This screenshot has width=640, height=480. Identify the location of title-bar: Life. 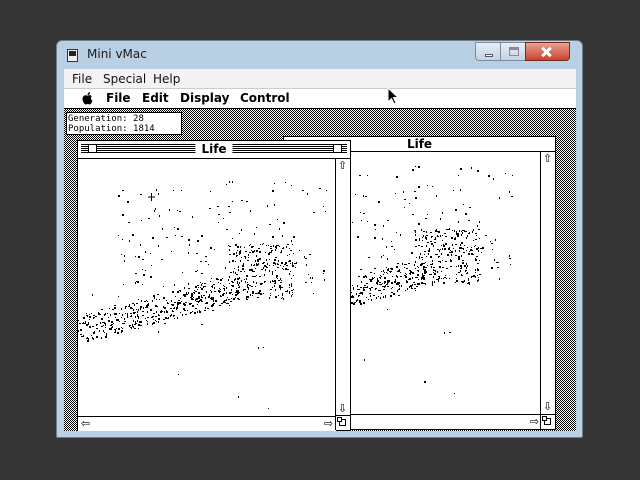
(214, 150).